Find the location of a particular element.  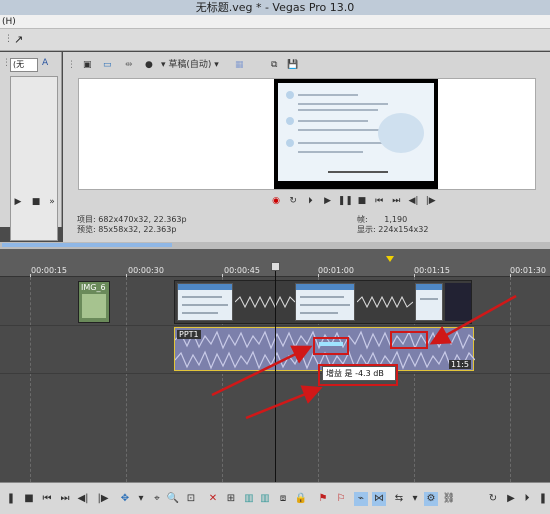

split-icon: ⧈ is located at coordinates (283, 499).